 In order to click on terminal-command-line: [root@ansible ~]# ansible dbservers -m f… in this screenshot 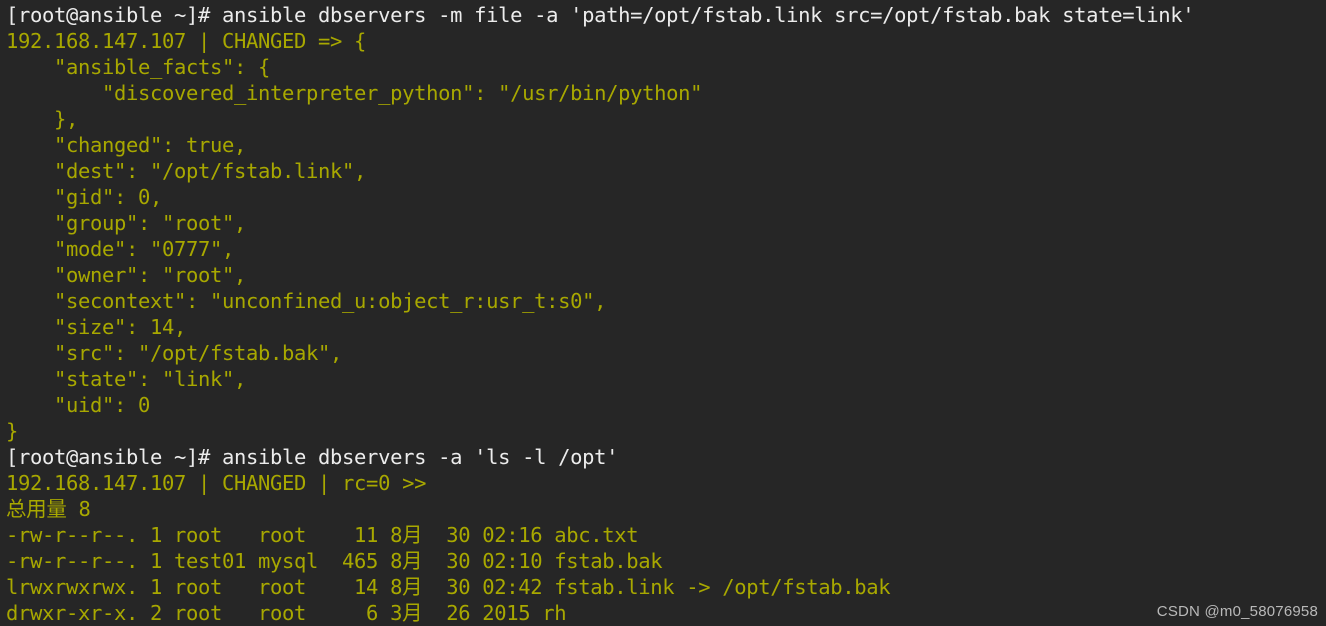, I will do `click(600, 15)`.